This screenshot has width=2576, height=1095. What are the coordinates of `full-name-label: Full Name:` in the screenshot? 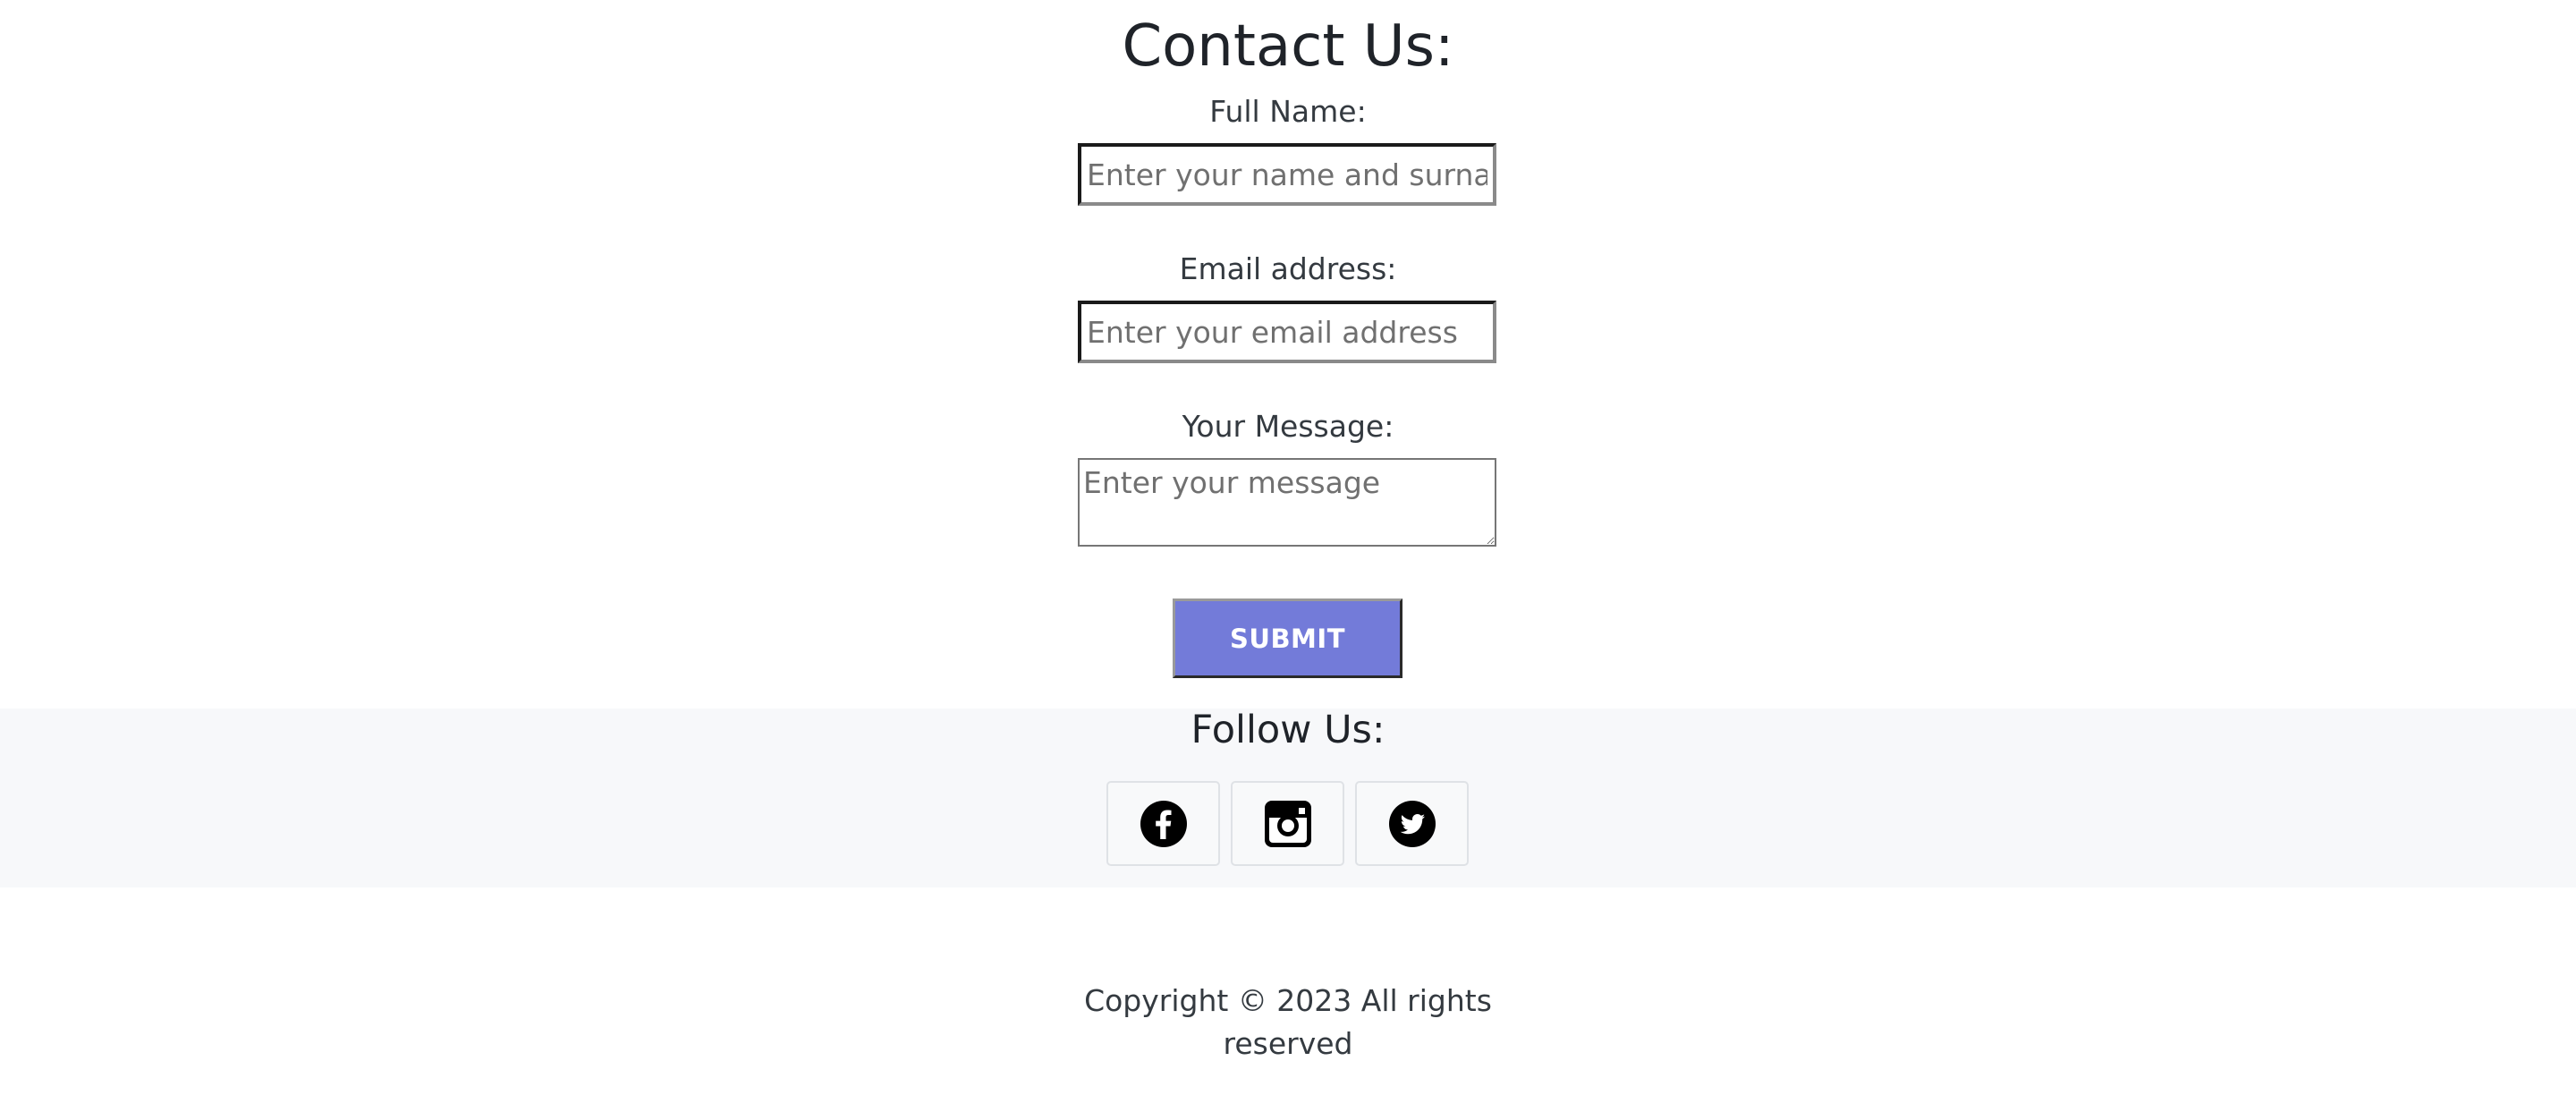 It's located at (1288, 111).